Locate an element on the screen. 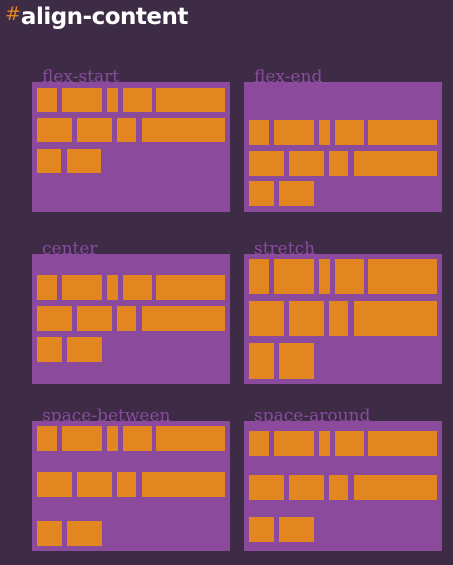 This screenshot has height=565, width=453. example-label: space-between is located at coordinates (106, 416).